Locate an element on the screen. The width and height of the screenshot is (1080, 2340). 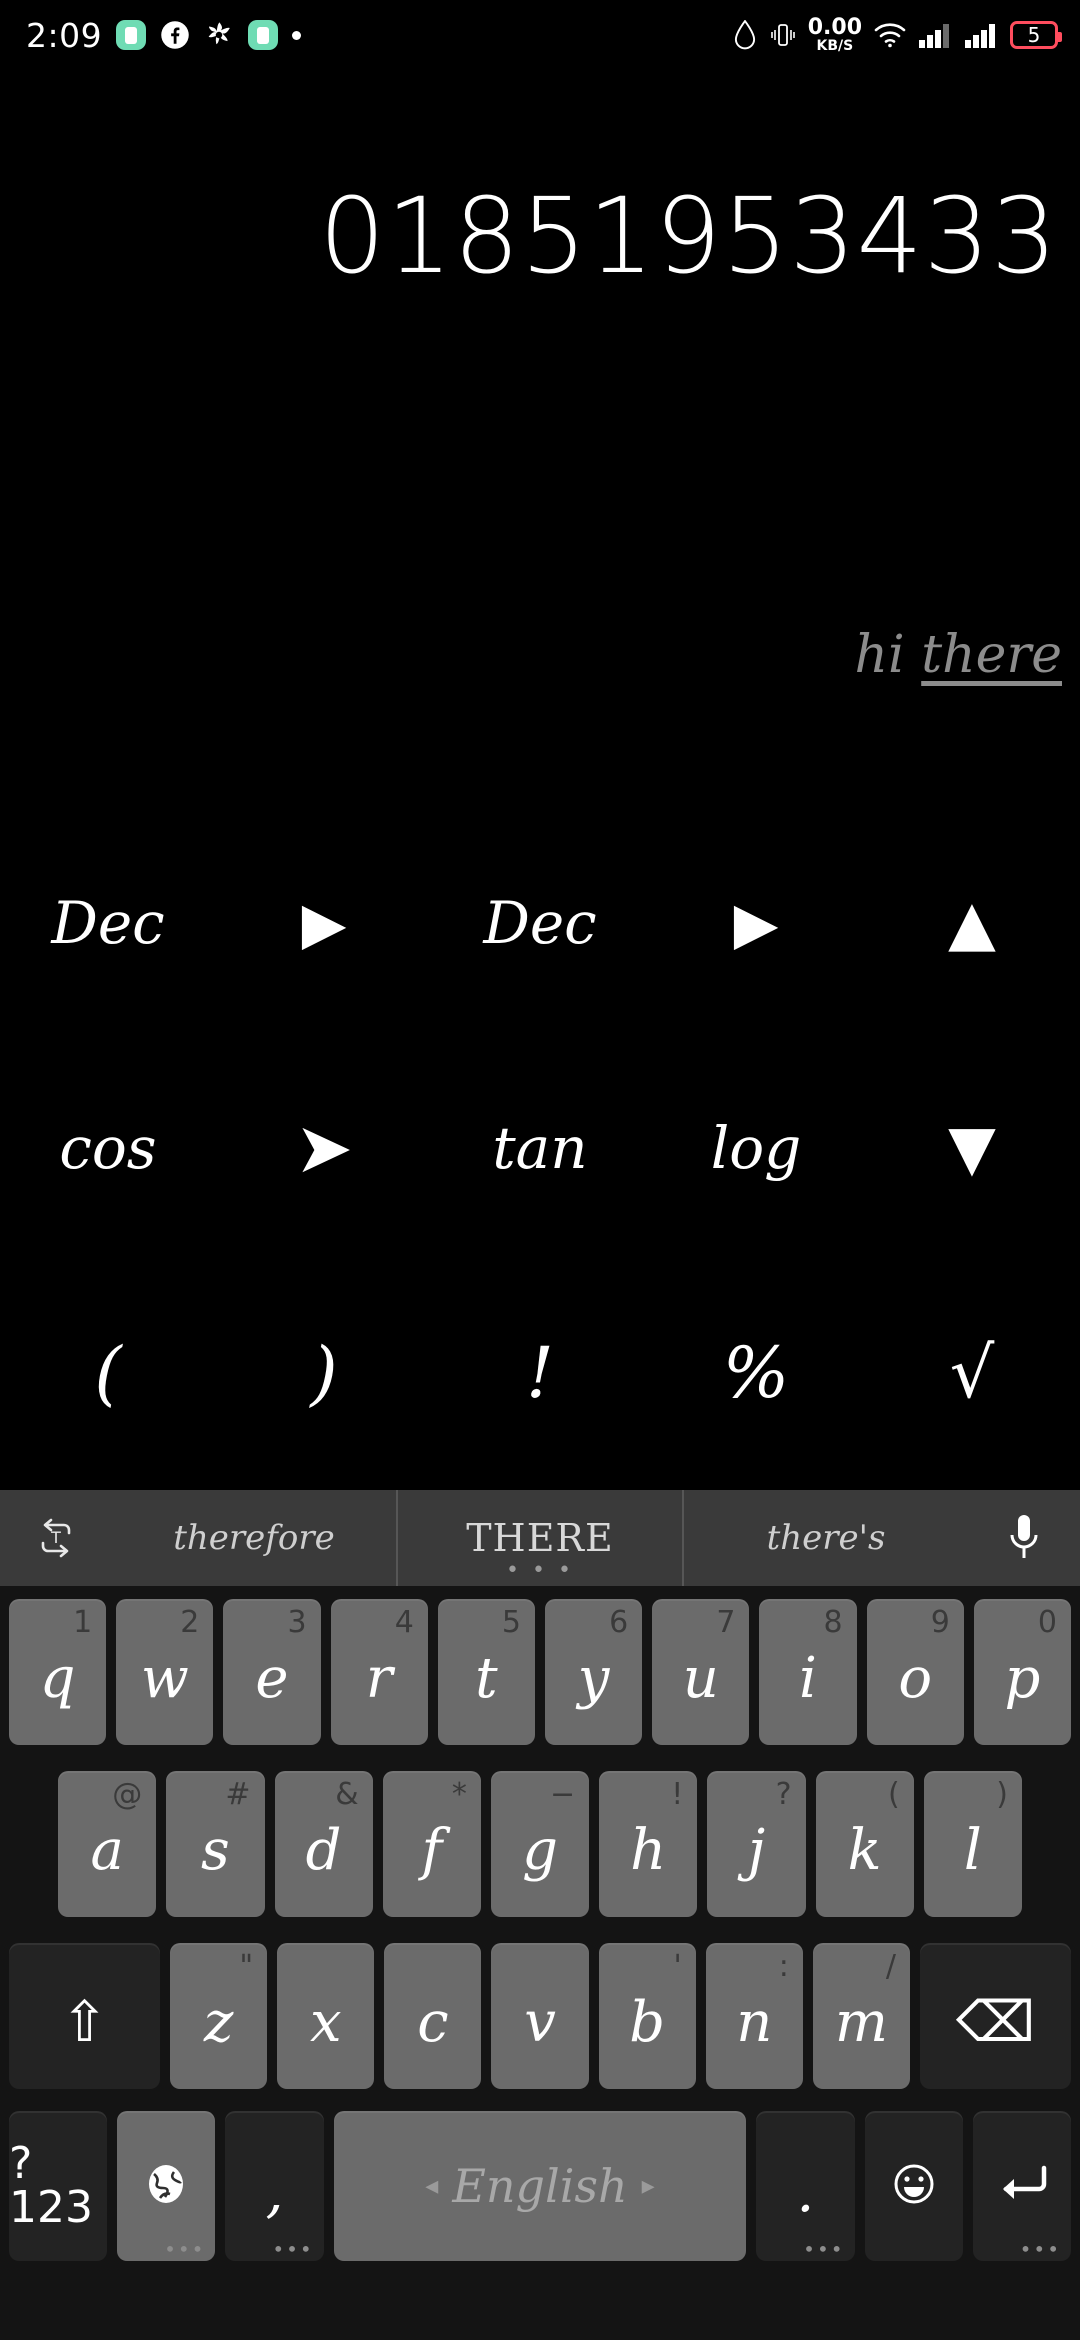
comma-key: , ••• is located at coordinates (274, 2186).